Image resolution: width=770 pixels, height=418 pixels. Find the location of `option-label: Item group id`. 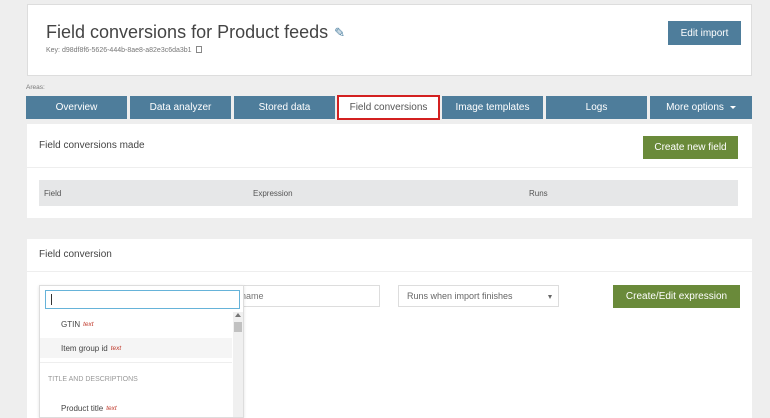

option-label: Item group id is located at coordinates (84, 348).